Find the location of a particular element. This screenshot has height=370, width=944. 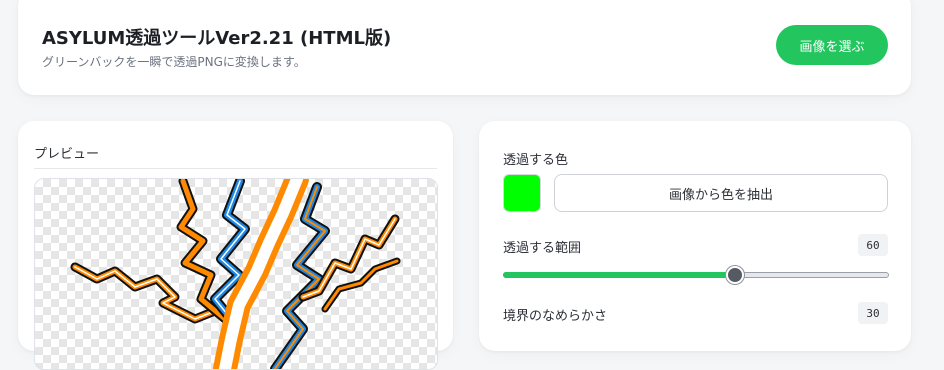

range-label: 透過する範囲 is located at coordinates (542, 248).